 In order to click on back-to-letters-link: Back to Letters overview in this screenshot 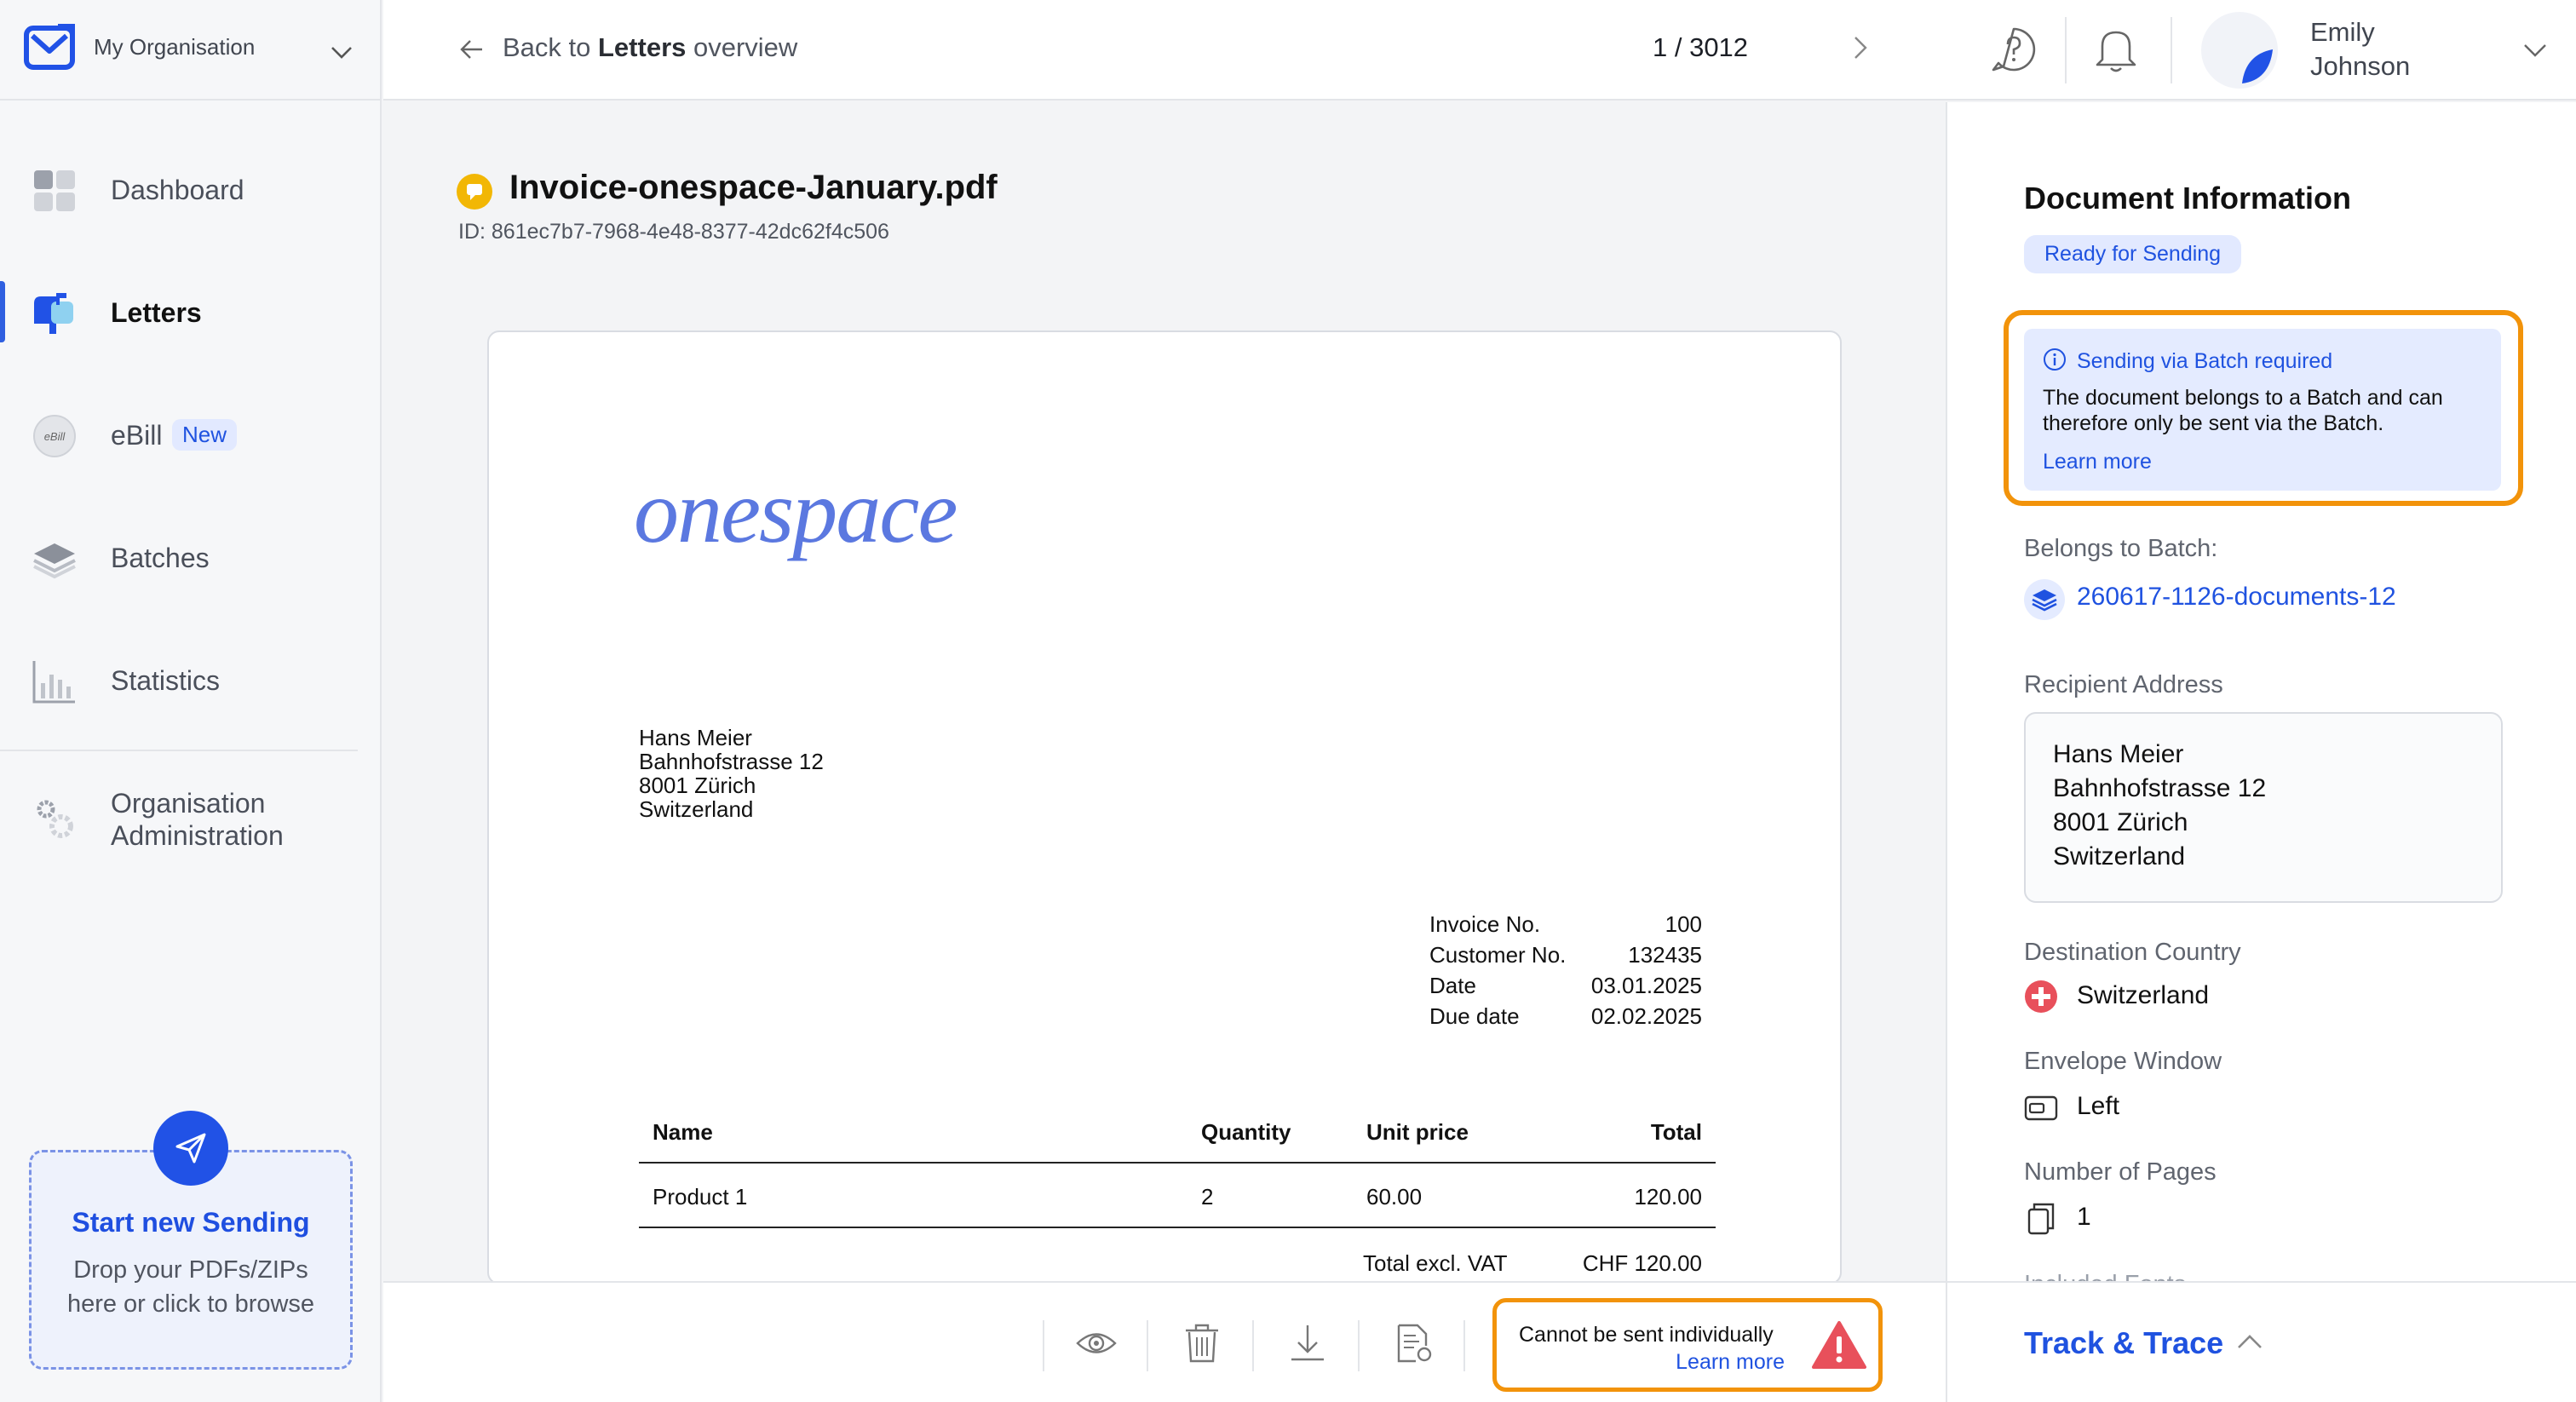, I will do `click(650, 47)`.